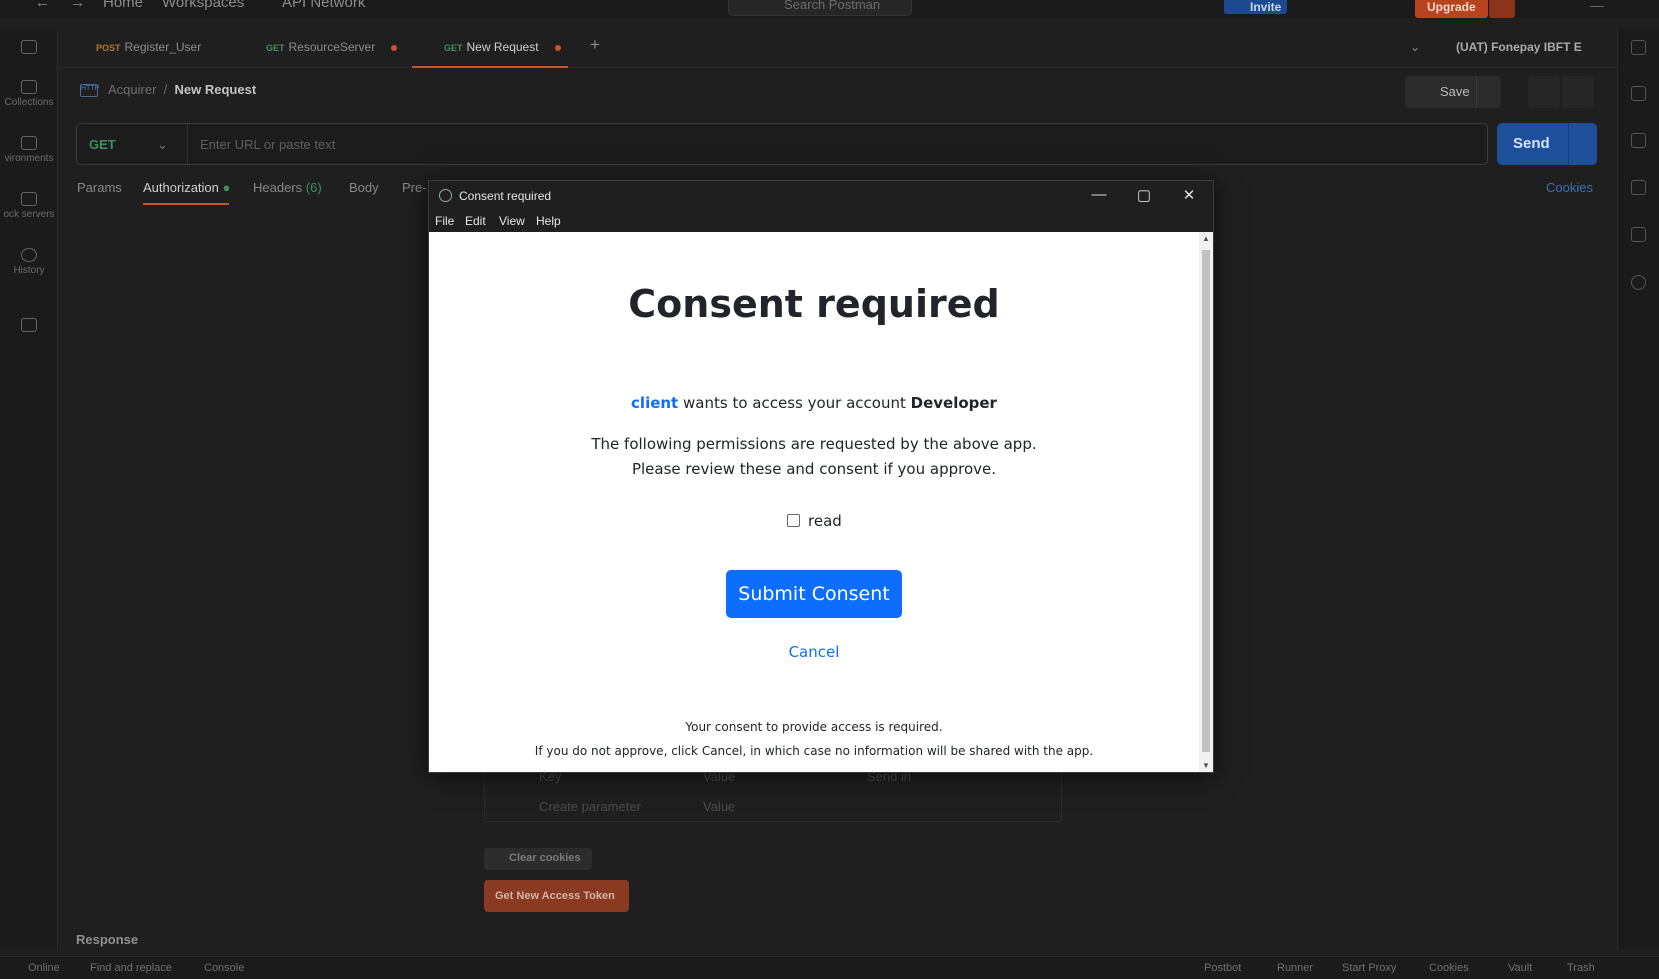 This screenshot has height=979, width=1659. I want to click on submit-consent-button: Submit Consent, so click(814, 594).